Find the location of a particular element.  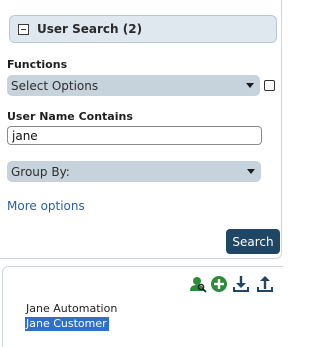

search-button: Search is located at coordinates (253, 241).